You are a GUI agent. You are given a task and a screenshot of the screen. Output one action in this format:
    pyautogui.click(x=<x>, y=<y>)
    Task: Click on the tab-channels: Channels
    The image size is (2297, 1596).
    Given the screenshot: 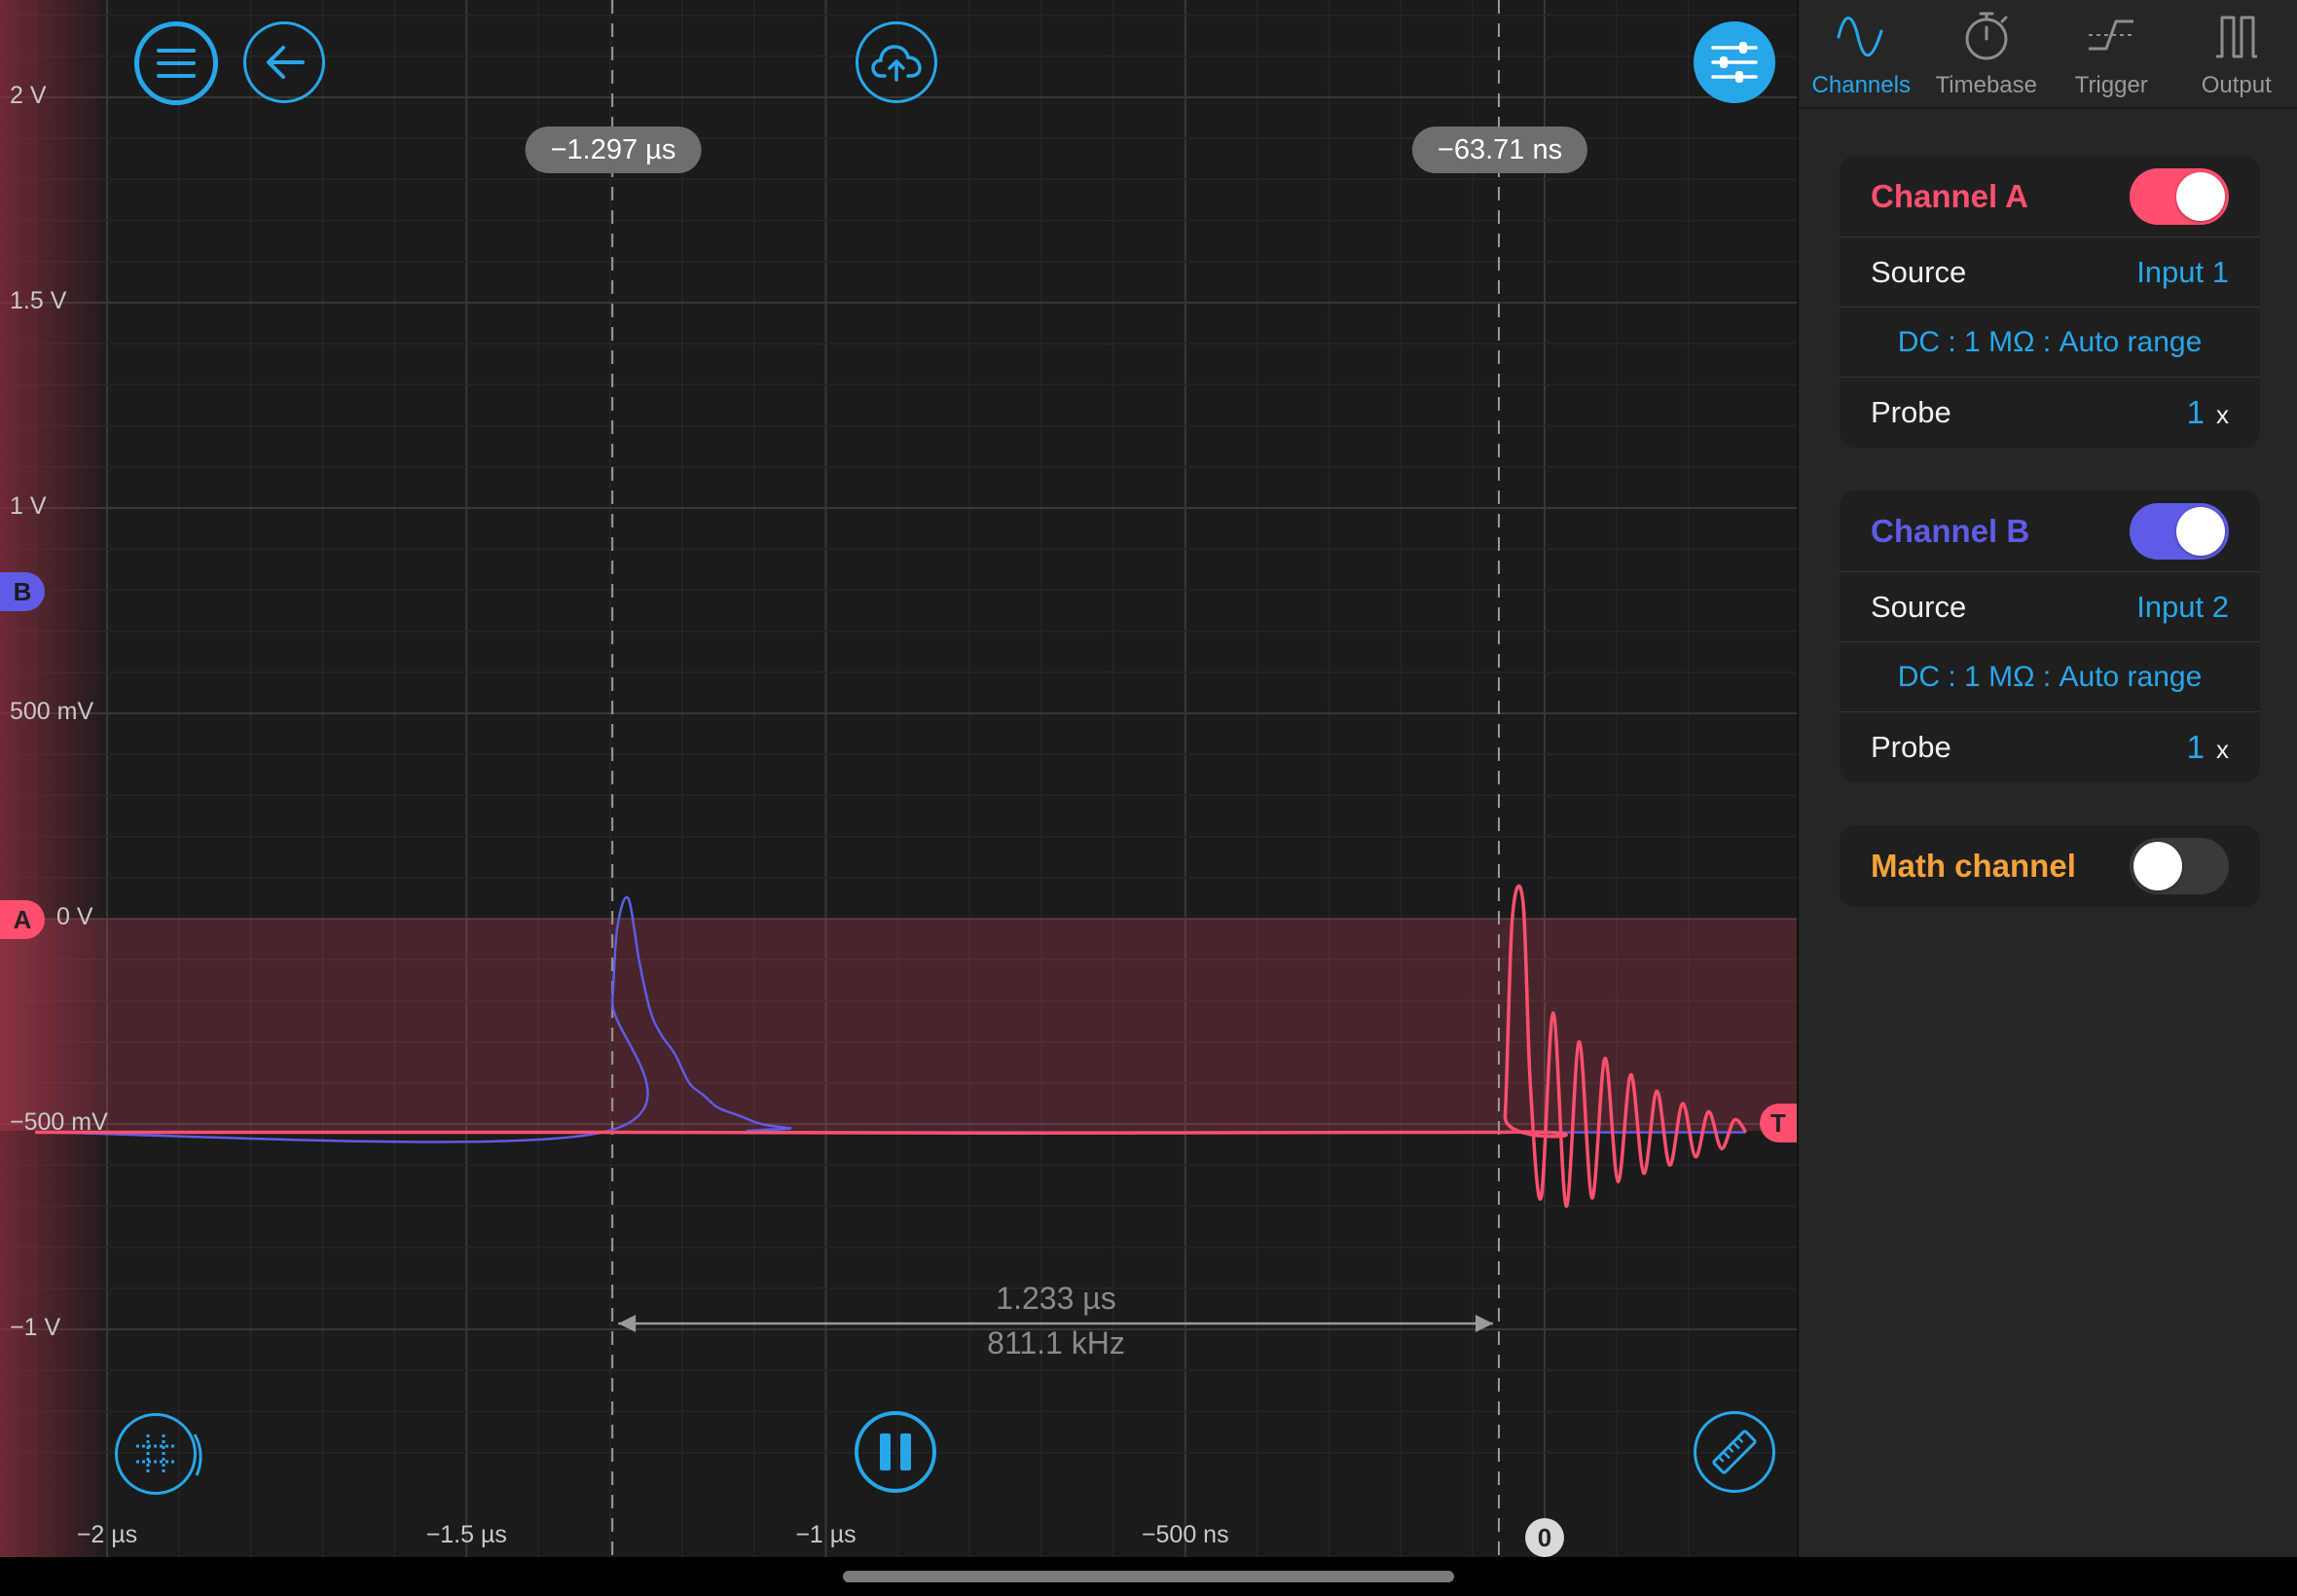 What is the action you would take?
    pyautogui.click(x=1861, y=53)
    